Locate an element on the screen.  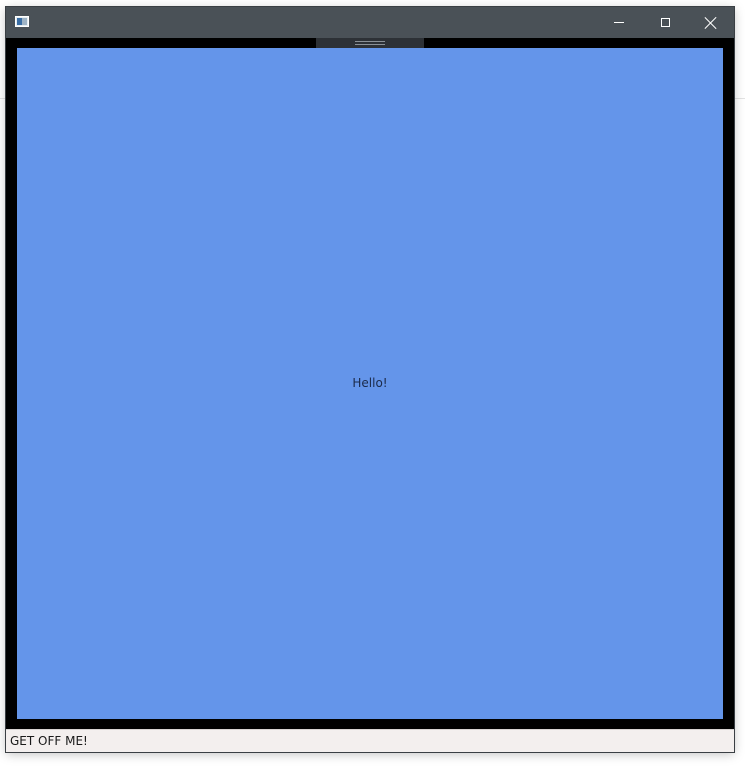
status-text: GET OFF ME! is located at coordinates (49, 741).